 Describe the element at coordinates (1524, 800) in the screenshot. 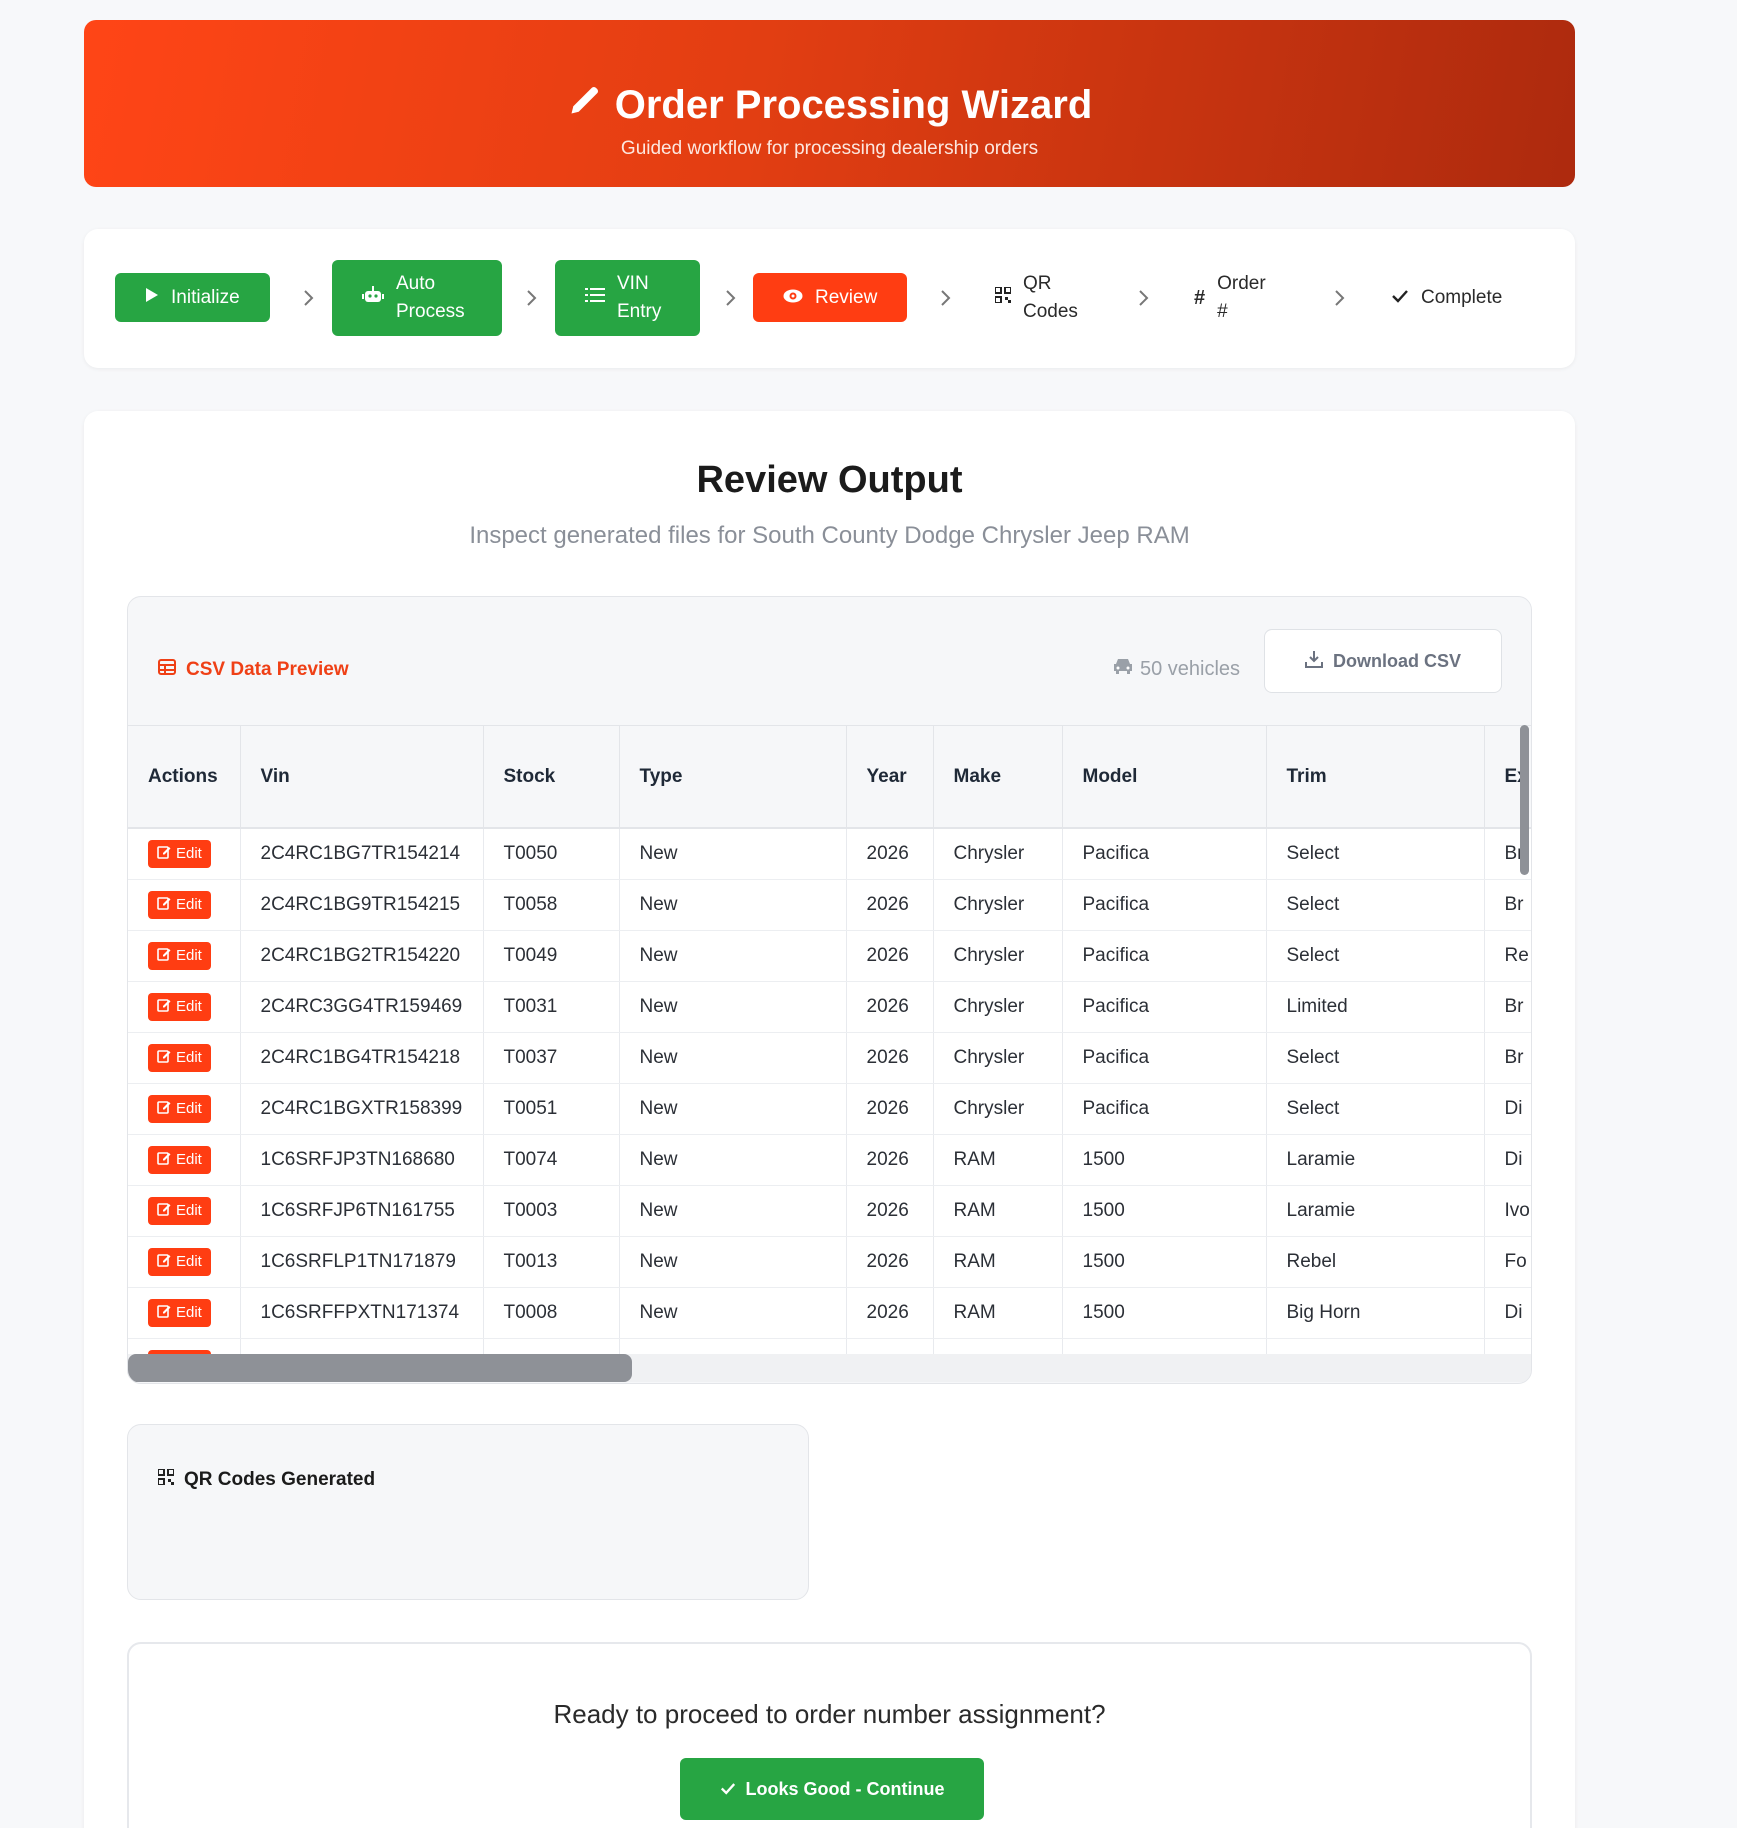

I see `vertical-scrollbar` at that location.